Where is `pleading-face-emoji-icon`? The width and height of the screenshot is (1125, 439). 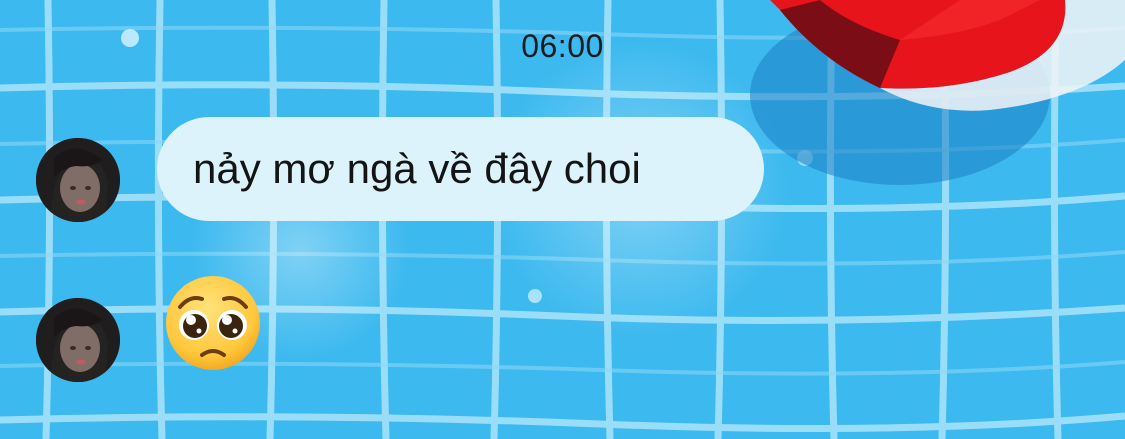
pleading-face-emoji-icon is located at coordinates (213, 323).